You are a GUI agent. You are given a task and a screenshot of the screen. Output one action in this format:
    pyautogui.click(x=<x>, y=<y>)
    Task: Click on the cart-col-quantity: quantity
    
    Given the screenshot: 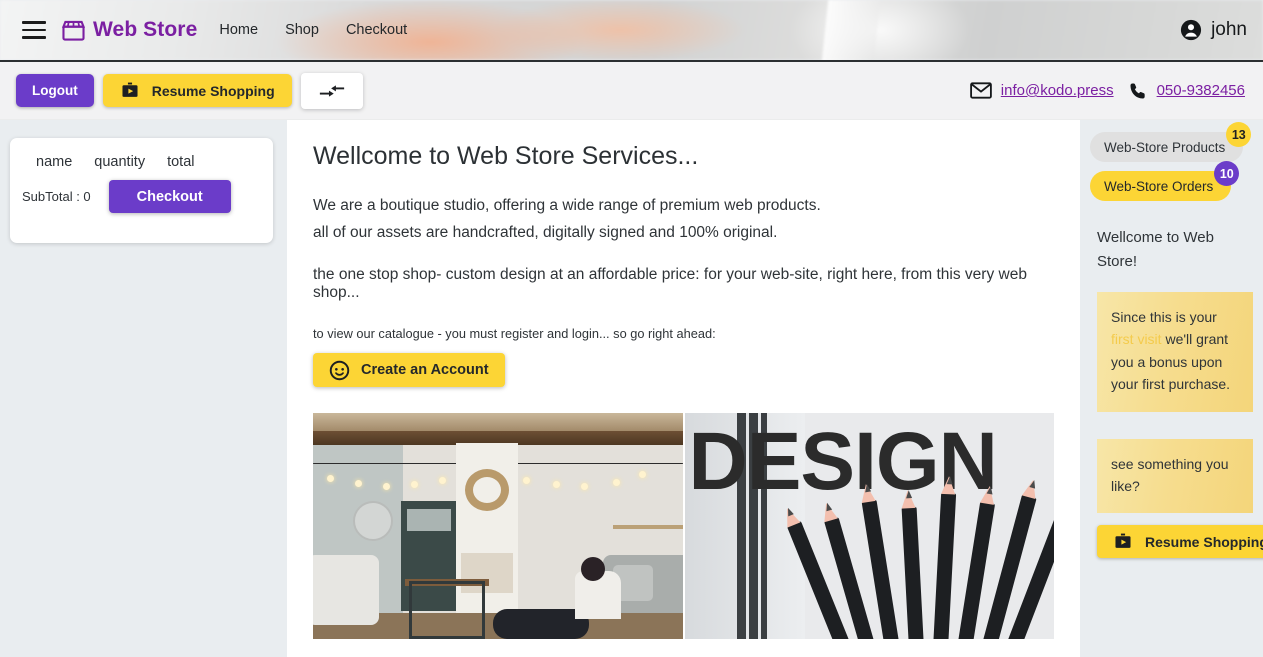 What is the action you would take?
    pyautogui.click(x=120, y=162)
    